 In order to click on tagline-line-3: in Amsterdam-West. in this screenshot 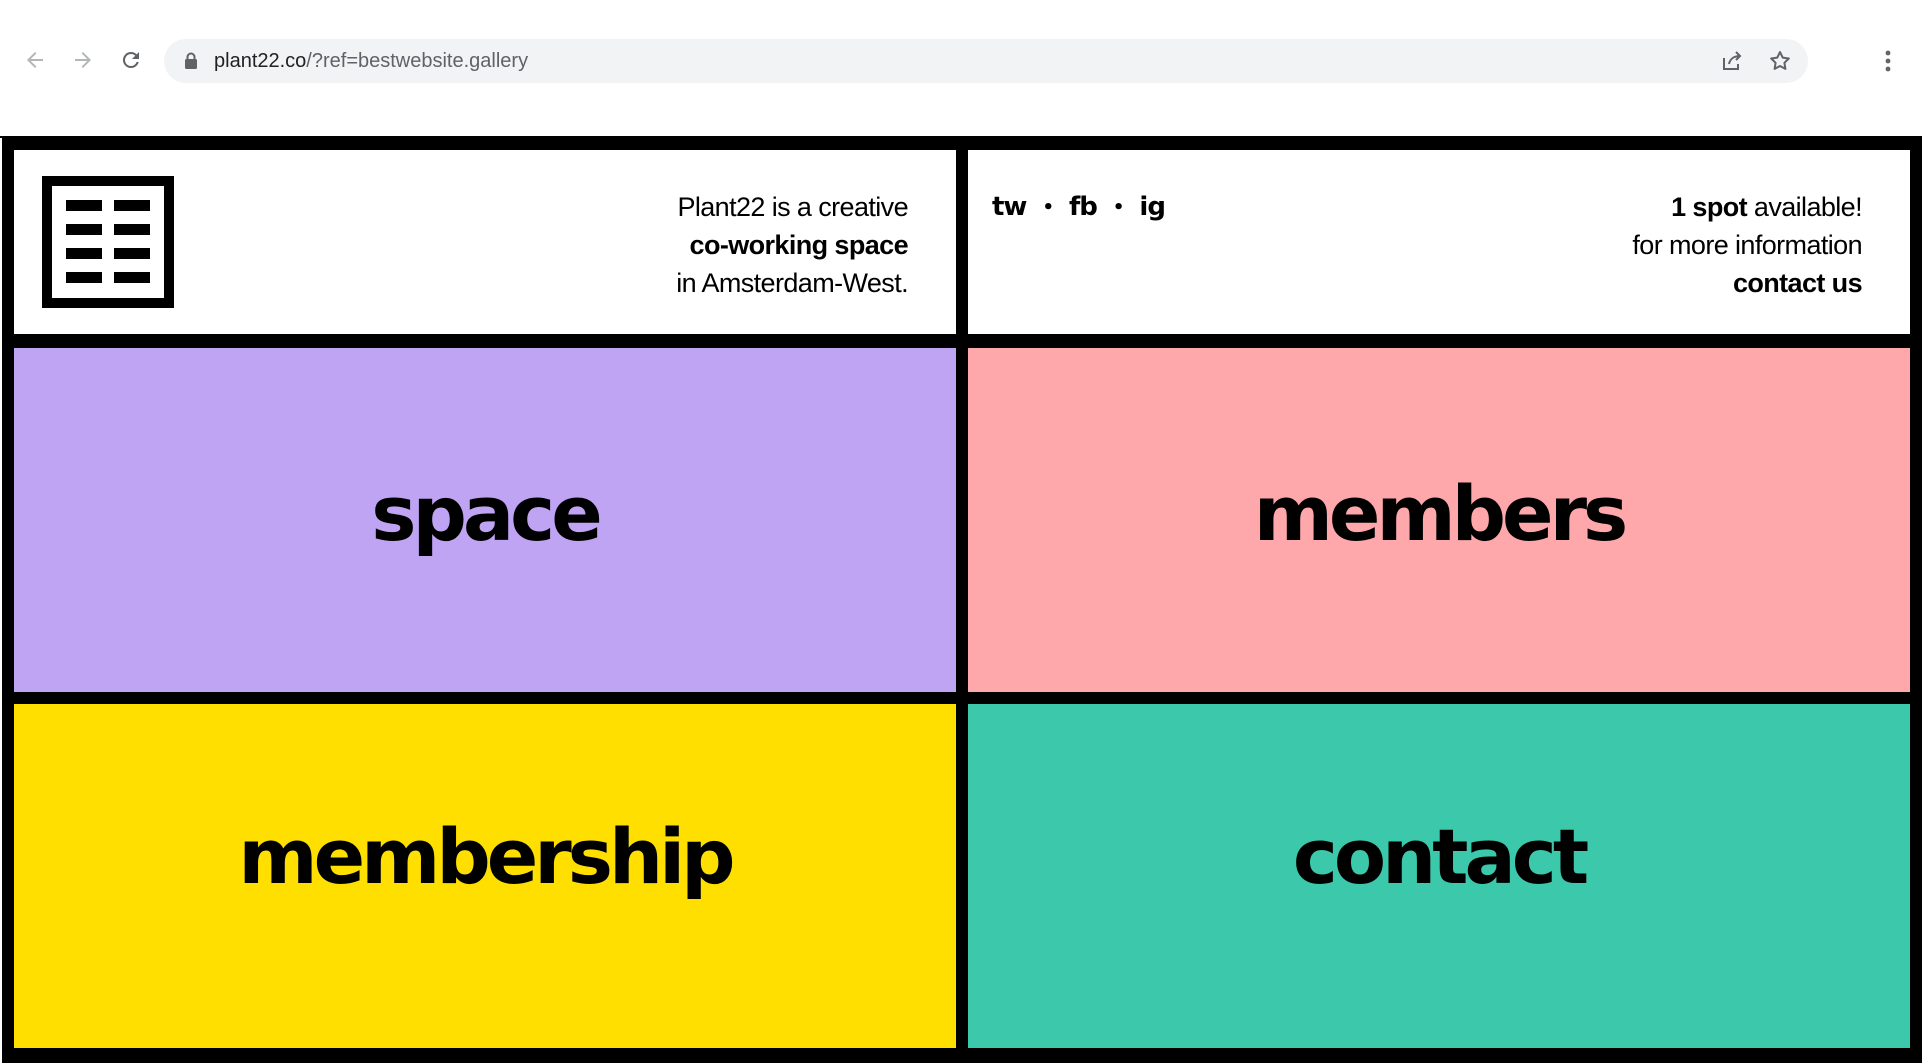, I will do `click(792, 283)`.